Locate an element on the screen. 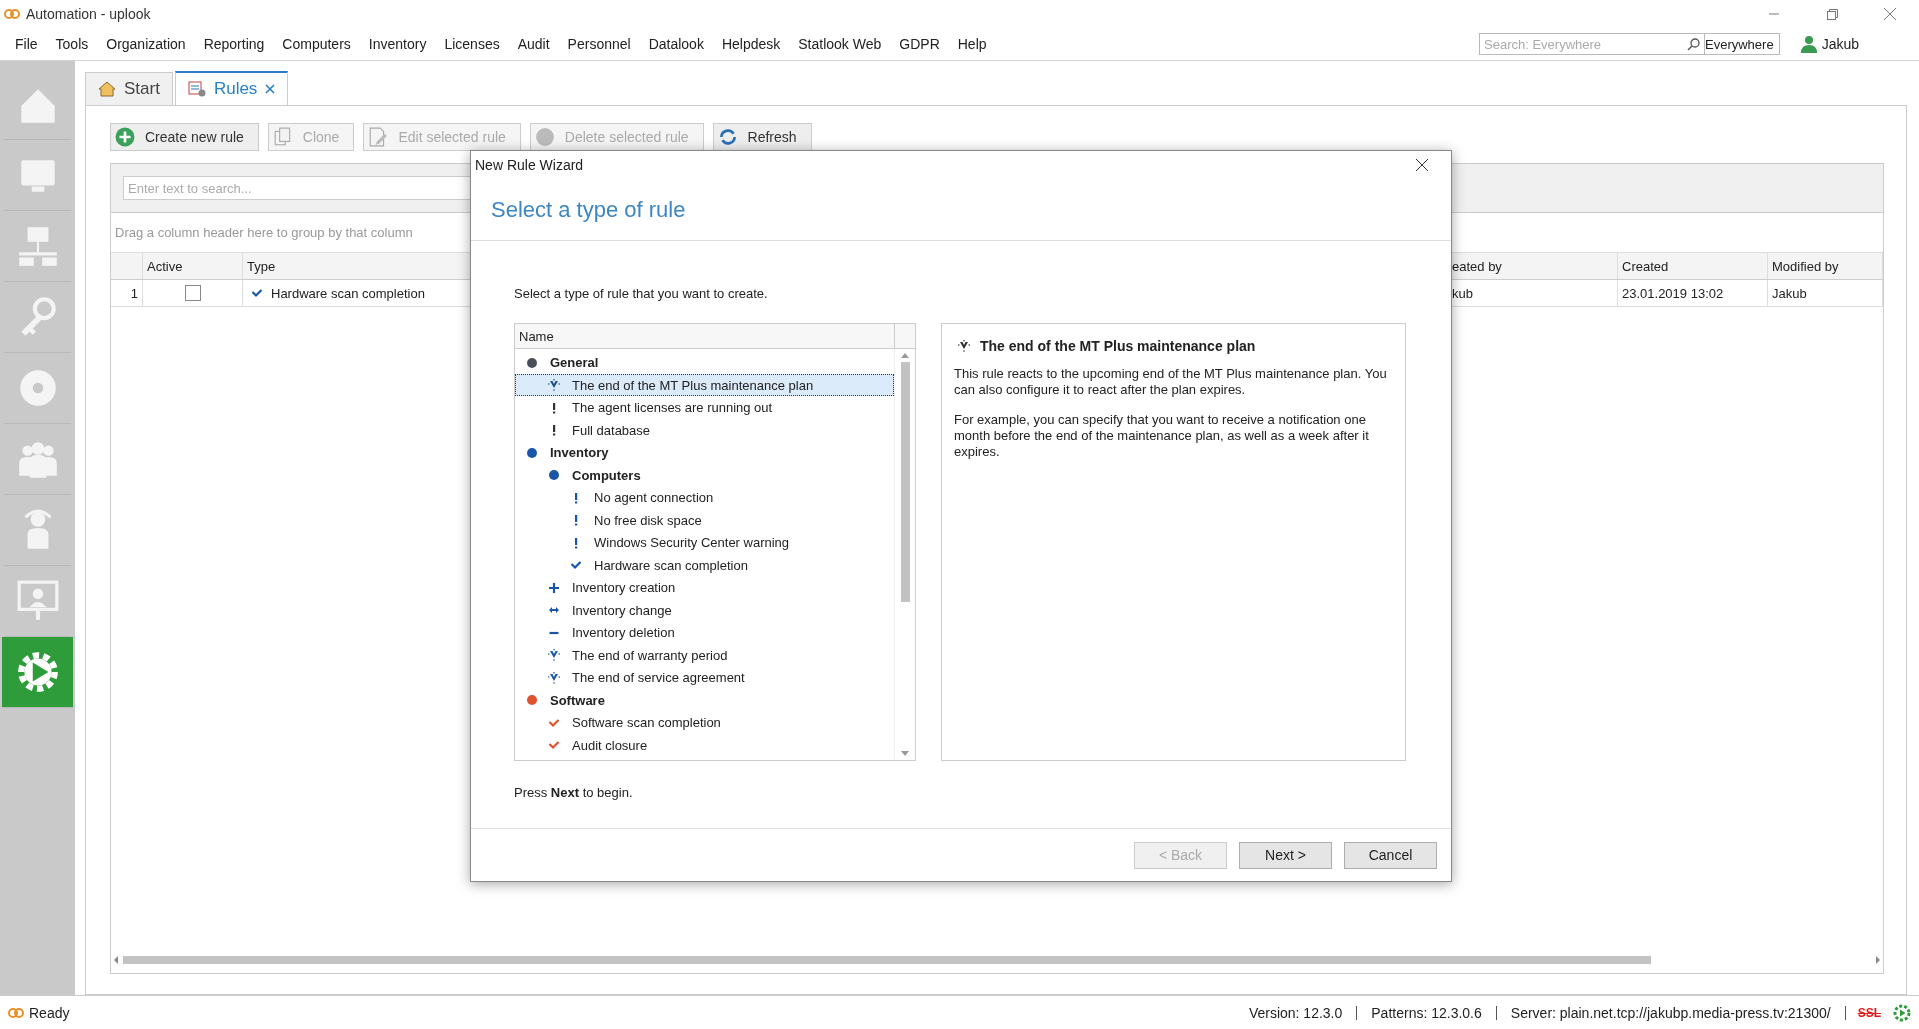 The height and width of the screenshot is (1029, 1919). restore-icon is located at coordinates (1832, 14).